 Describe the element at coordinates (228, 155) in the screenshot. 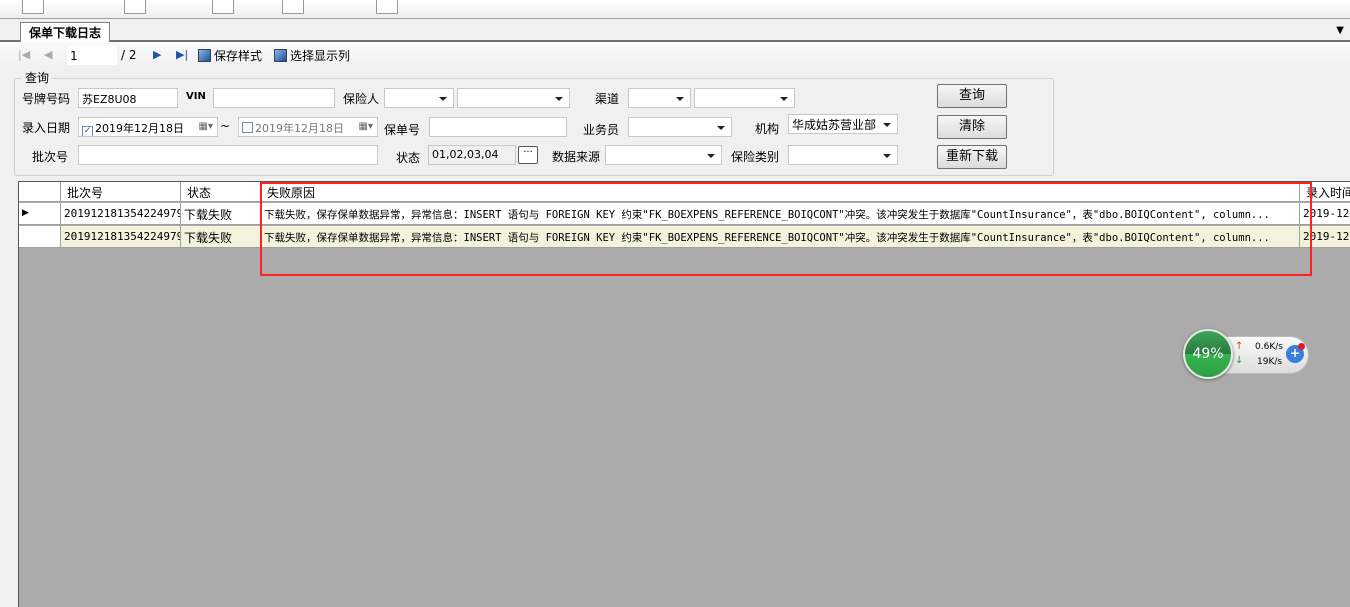

I see `batch-input` at that location.